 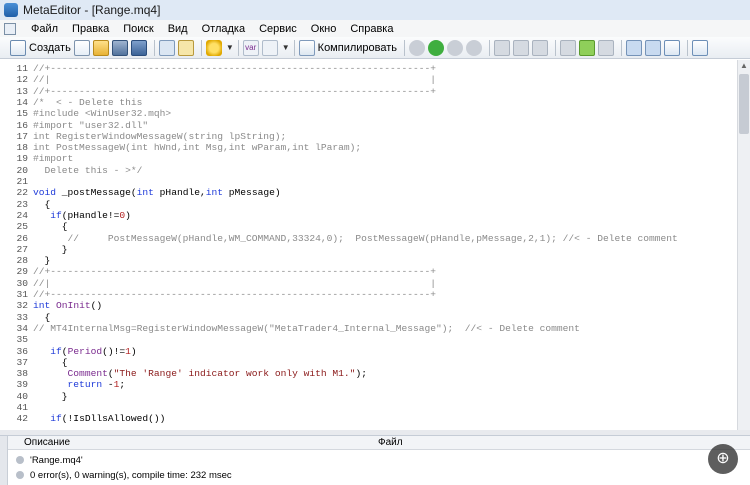 I want to click on code-line: 24 if(pHandle!=0), so click(x=65, y=215).